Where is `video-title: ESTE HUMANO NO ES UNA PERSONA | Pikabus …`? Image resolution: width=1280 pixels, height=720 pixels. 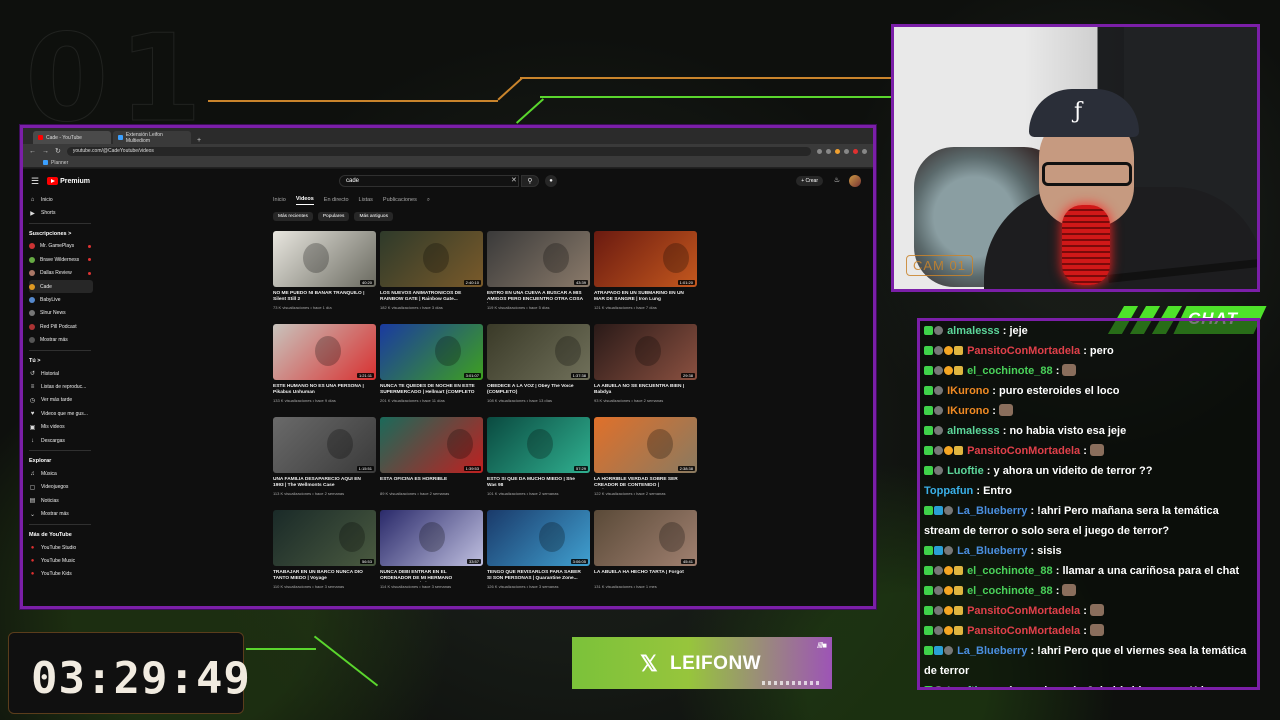
video-title: ESTE HUMANO NO ES UNA PERSONA | Pikabus … is located at coordinates (324, 390).